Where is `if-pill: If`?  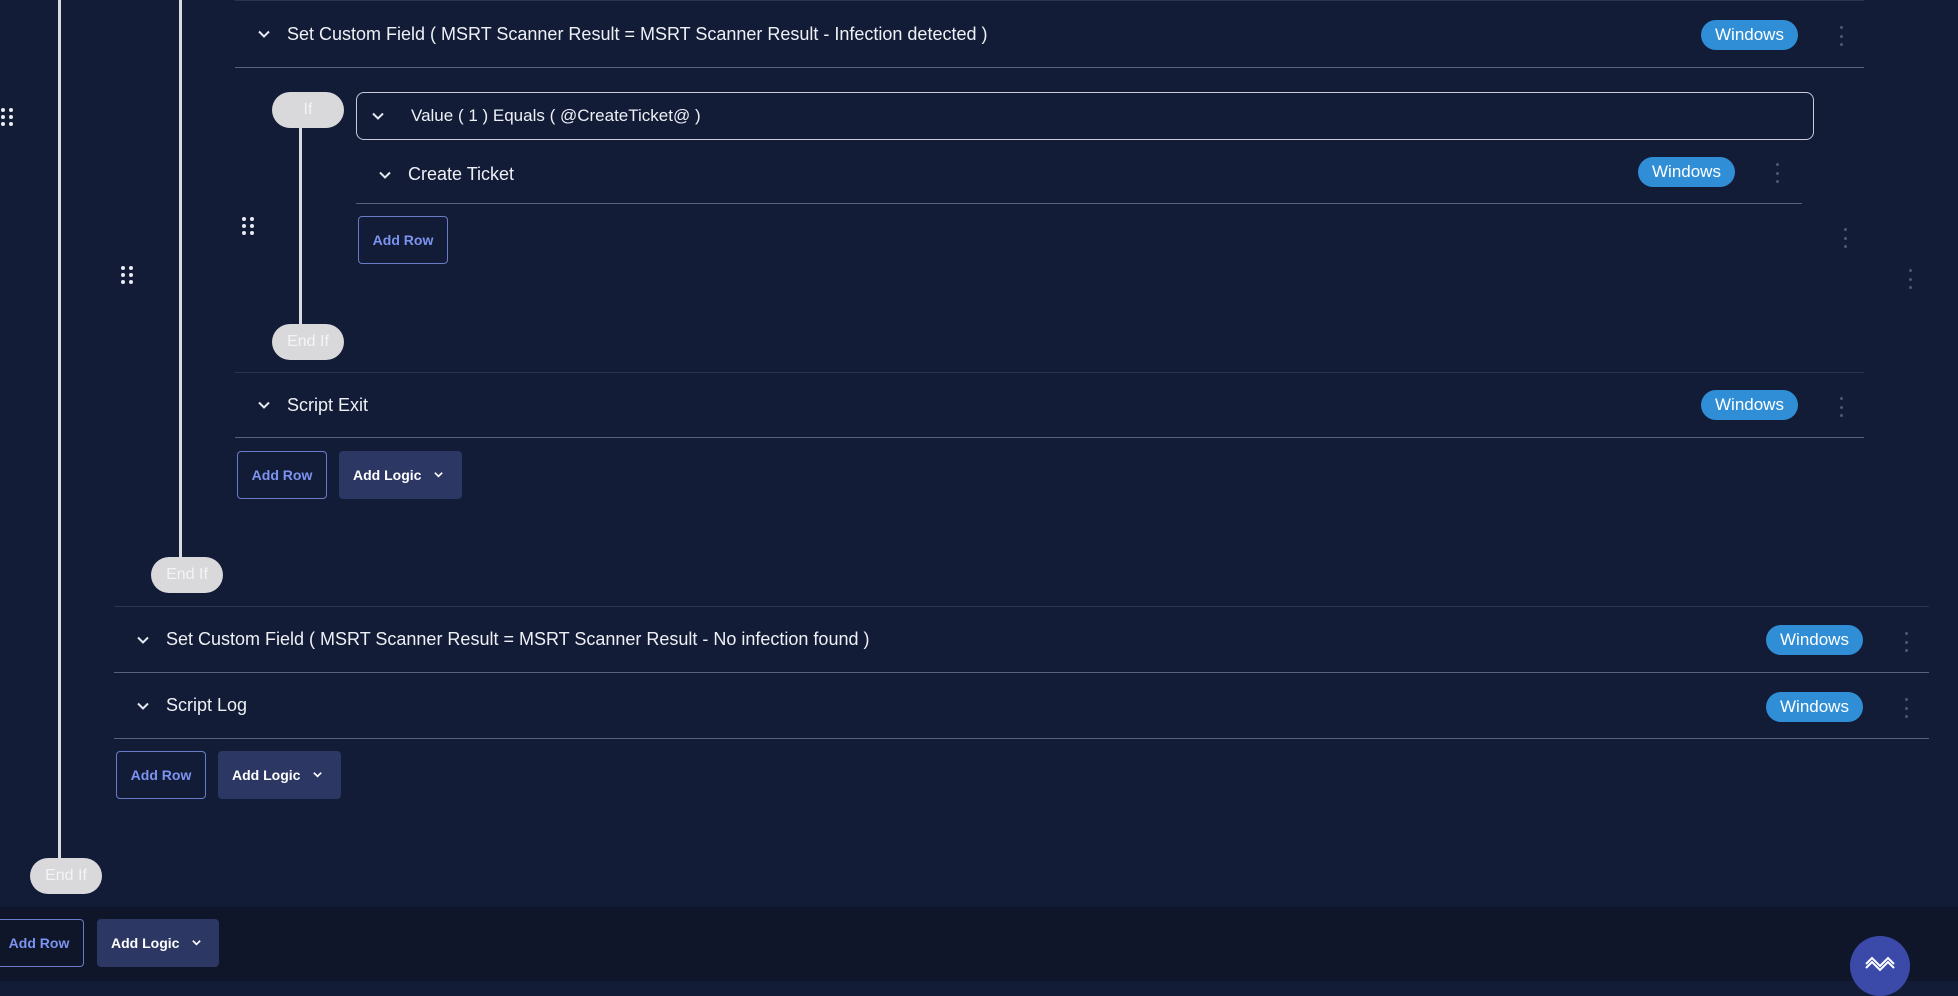
if-pill: If is located at coordinates (308, 110).